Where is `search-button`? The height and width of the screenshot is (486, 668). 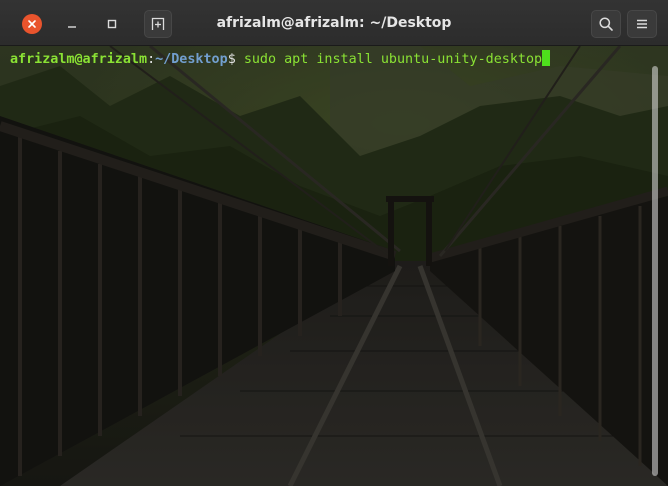 search-button is located at coordinates (606, 24).